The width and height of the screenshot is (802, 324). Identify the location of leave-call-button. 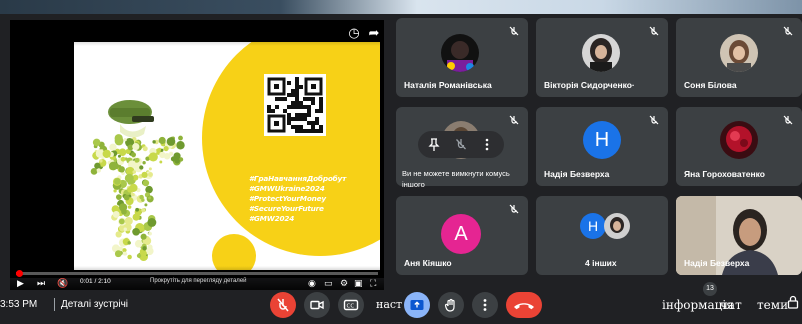
(524, 305).